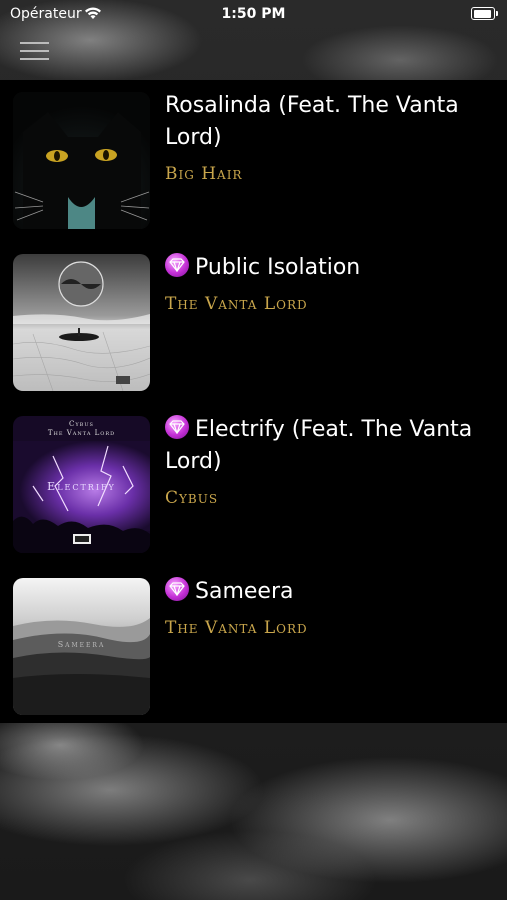 This screenshot has width=507, height=900. I want to click on track-title: Public Isolation, so click(278, 267).